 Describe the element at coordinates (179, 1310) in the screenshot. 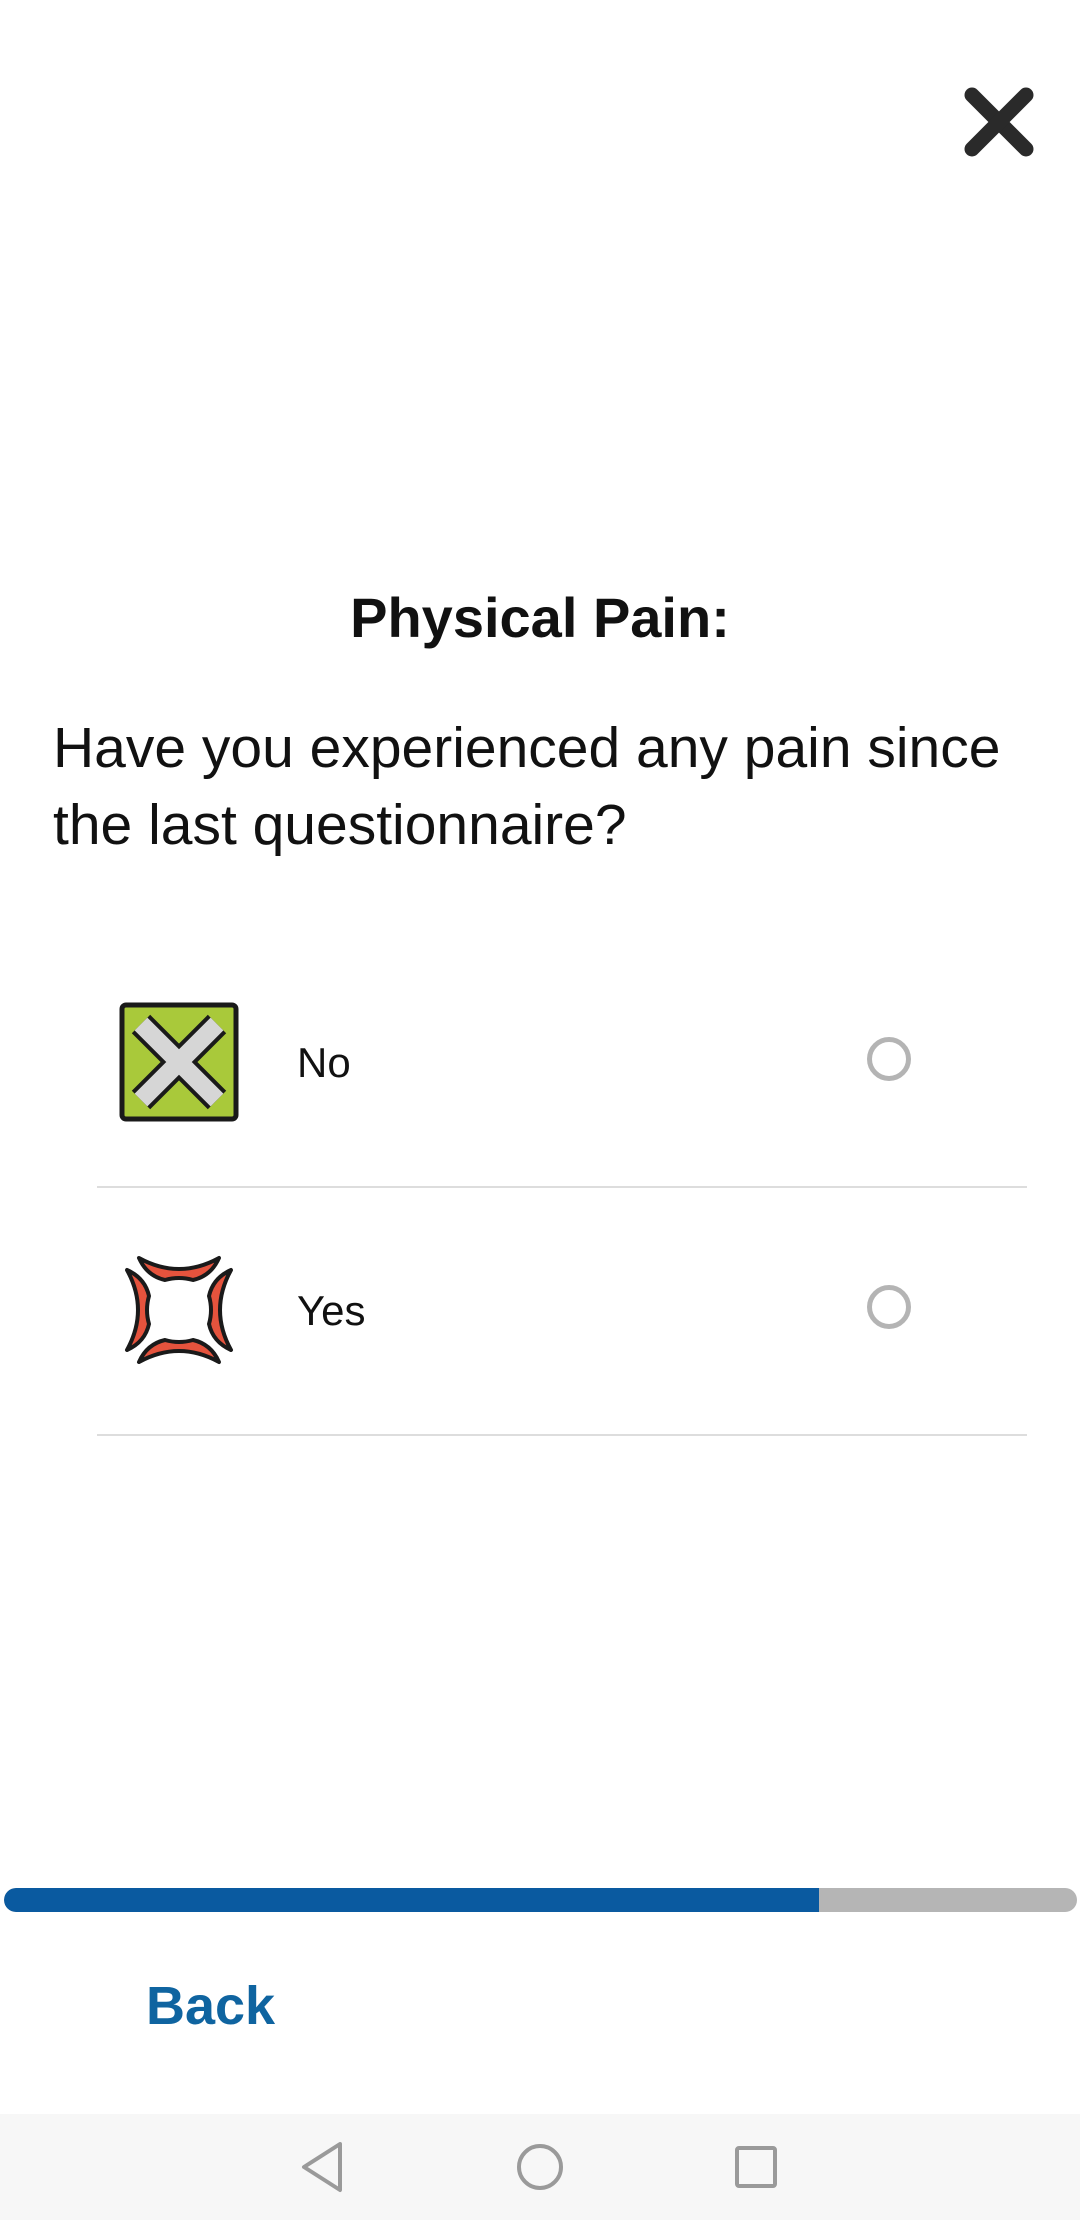

I see `pain-anger-icon` at that location.